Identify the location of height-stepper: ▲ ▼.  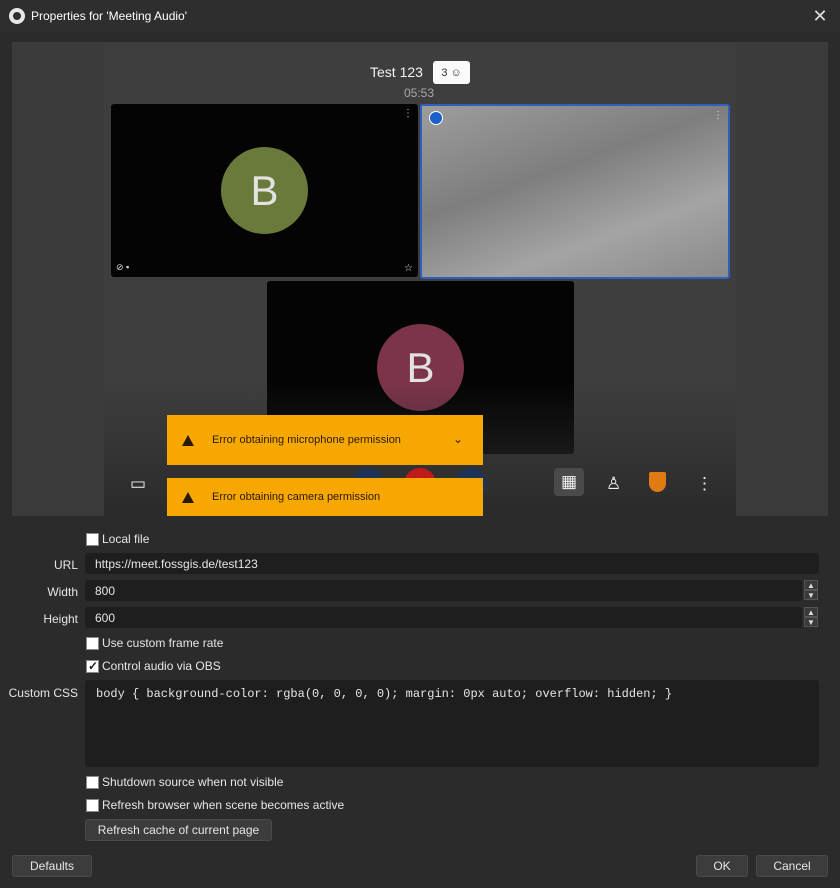
(811, 617).